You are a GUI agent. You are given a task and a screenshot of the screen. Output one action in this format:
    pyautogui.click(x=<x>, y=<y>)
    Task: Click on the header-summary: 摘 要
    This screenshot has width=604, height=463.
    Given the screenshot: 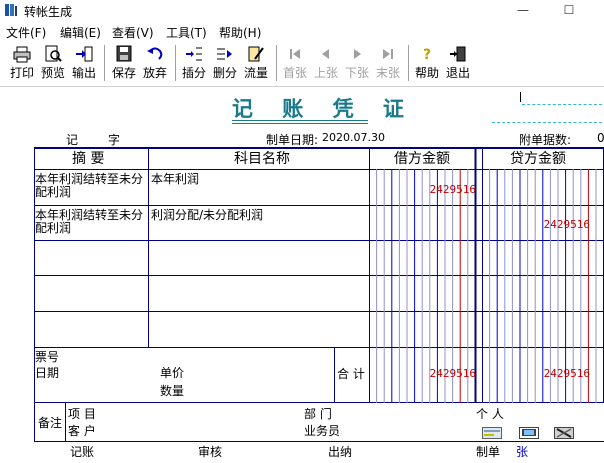 What is the action you would take?
    pyautogui.click(x=88, y=159)
    